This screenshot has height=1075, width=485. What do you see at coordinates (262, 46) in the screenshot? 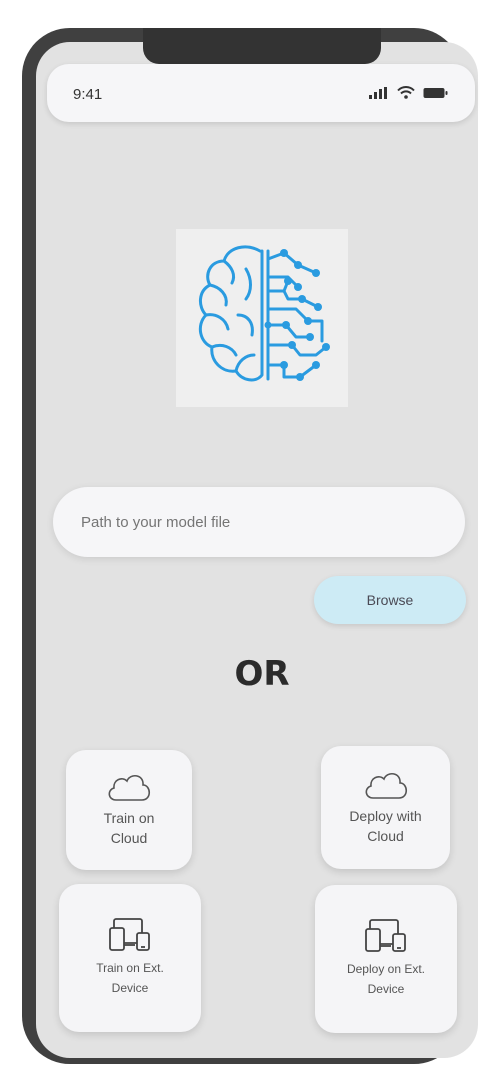
I see `notch` at bounding box center [262, 46].